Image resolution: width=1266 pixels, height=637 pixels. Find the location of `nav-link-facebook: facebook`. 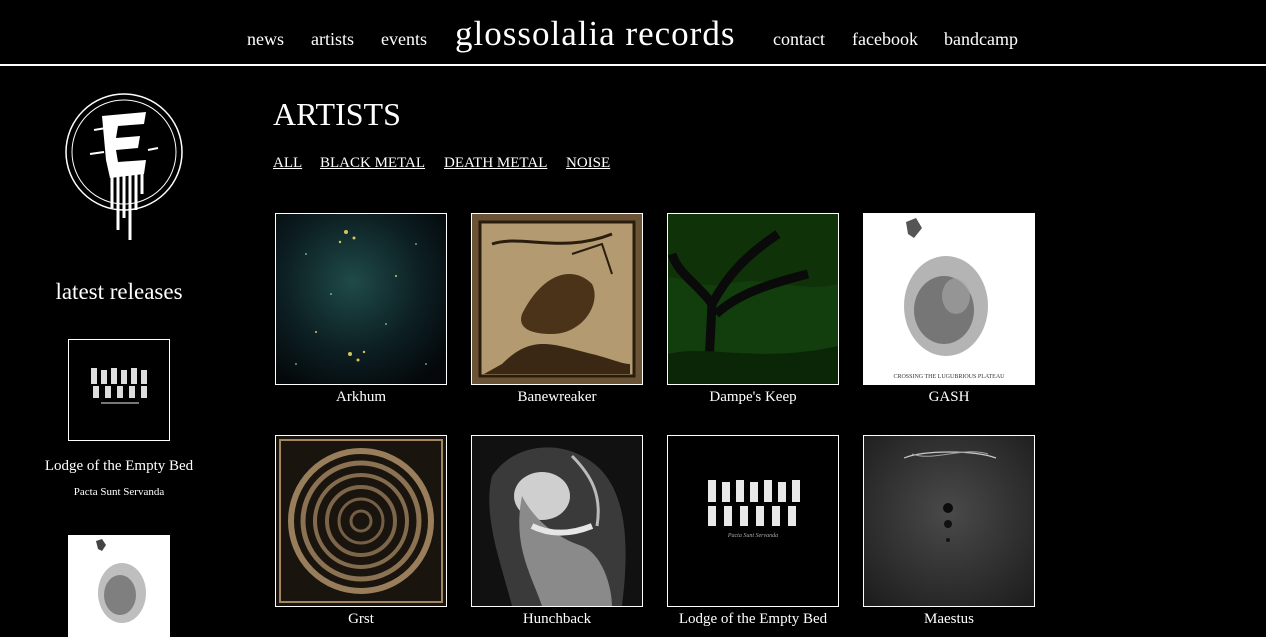

nav-link-facebook: facebook is located at coordinates (885, 39).